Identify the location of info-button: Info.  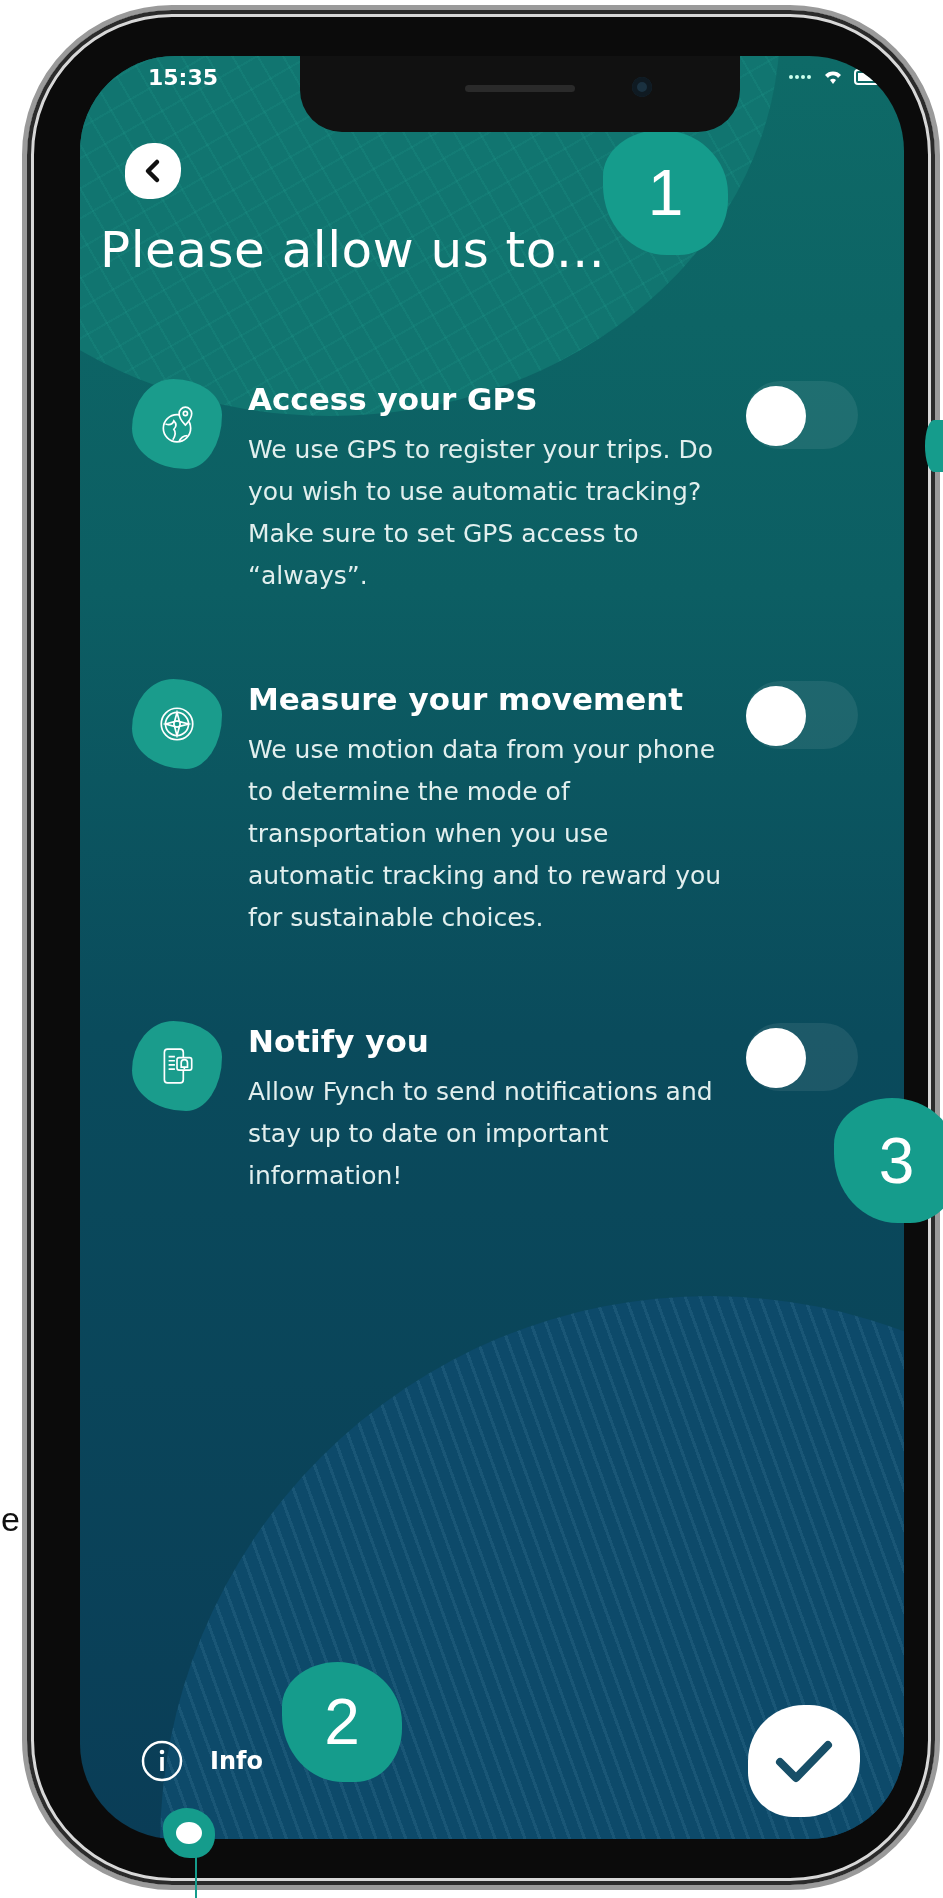
(201, 1761).